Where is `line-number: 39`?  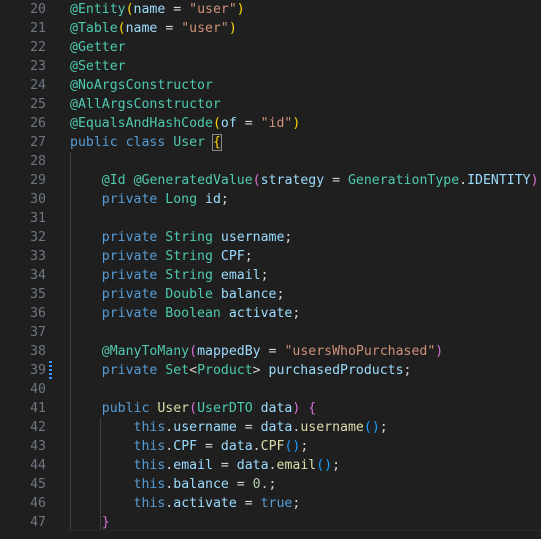 line-number: 39 is located at coordinates (23, 370).